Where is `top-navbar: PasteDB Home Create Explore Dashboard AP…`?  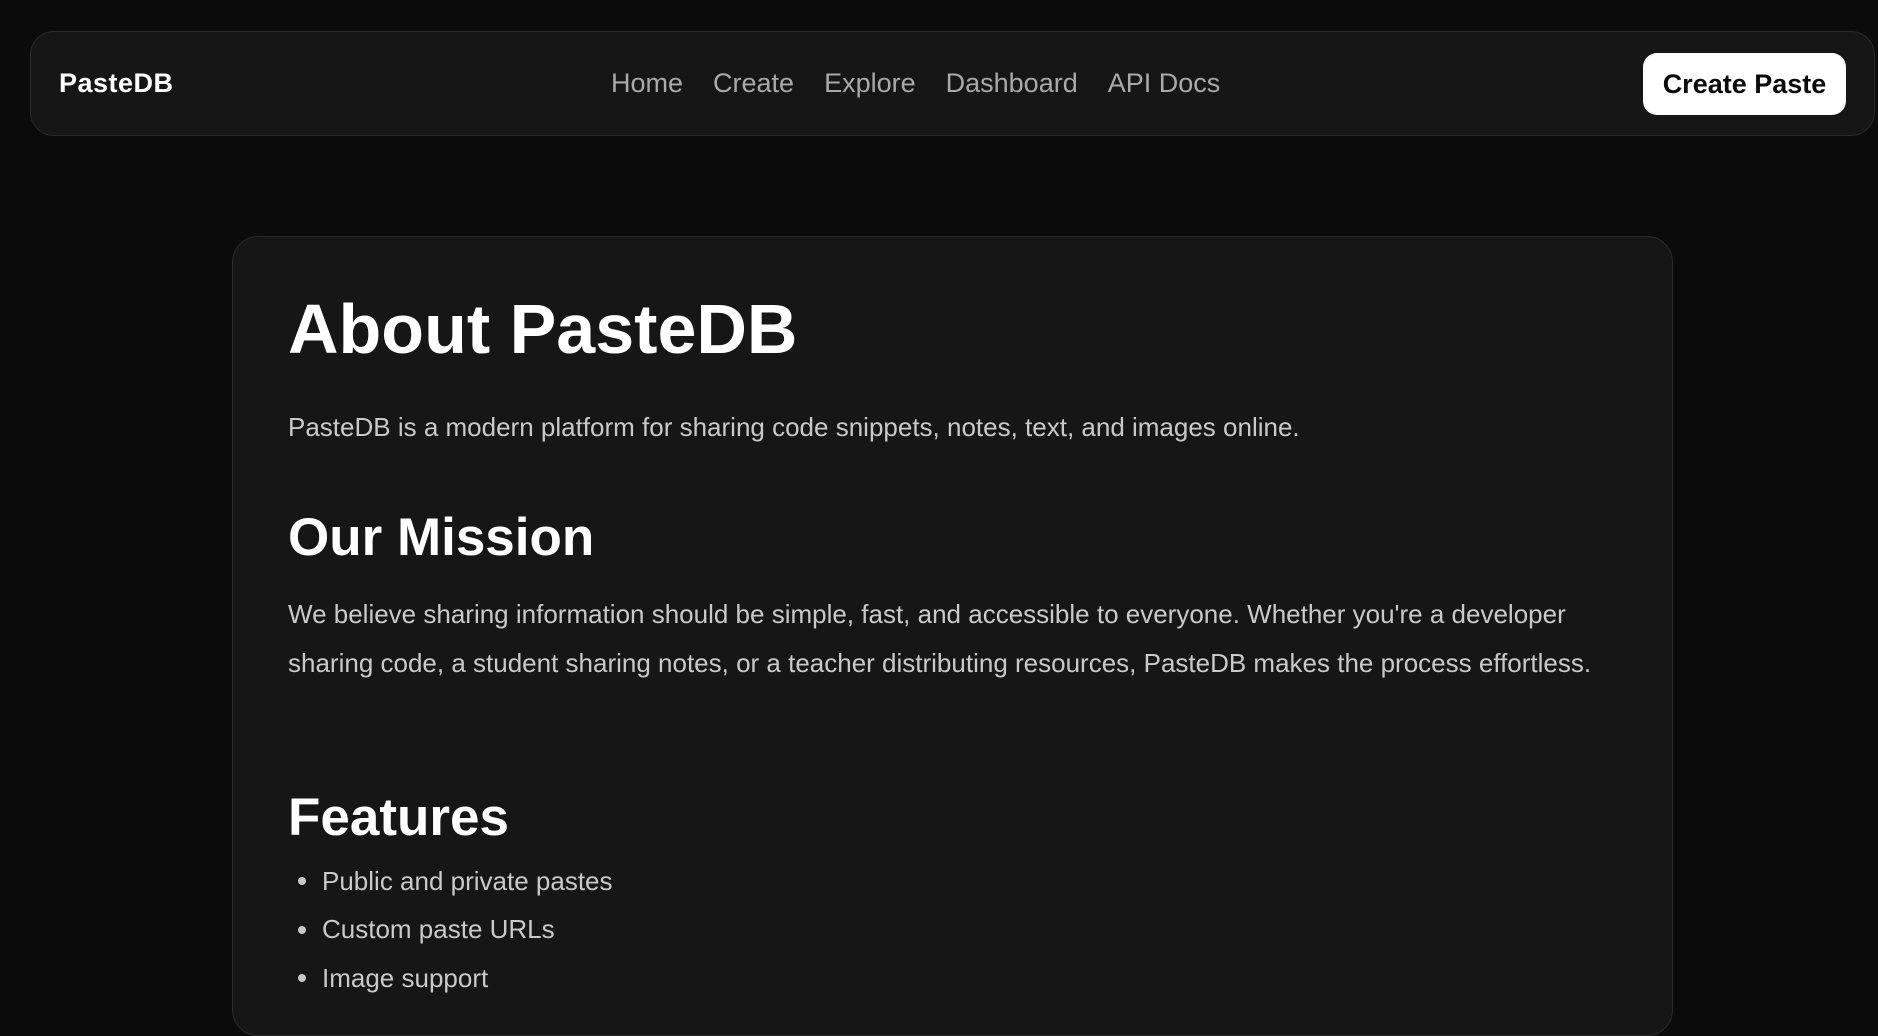
top-navbar: PasteDB Home Create Explore Dashboard AP… is located at coordinates (952, 83).